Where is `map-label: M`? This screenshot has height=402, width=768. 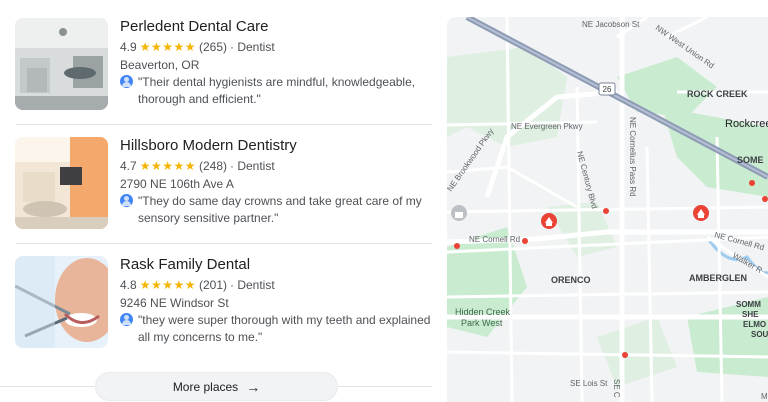 map-label: M is located at coordinates (764, 396).